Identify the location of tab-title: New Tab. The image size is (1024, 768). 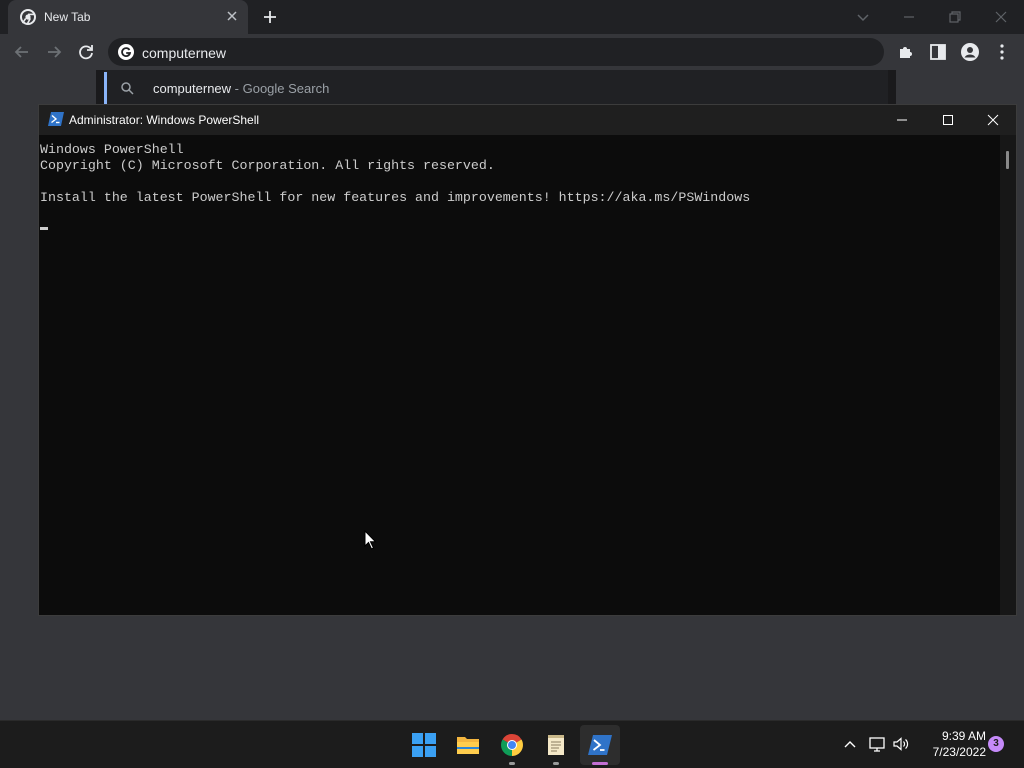
(67, 17).